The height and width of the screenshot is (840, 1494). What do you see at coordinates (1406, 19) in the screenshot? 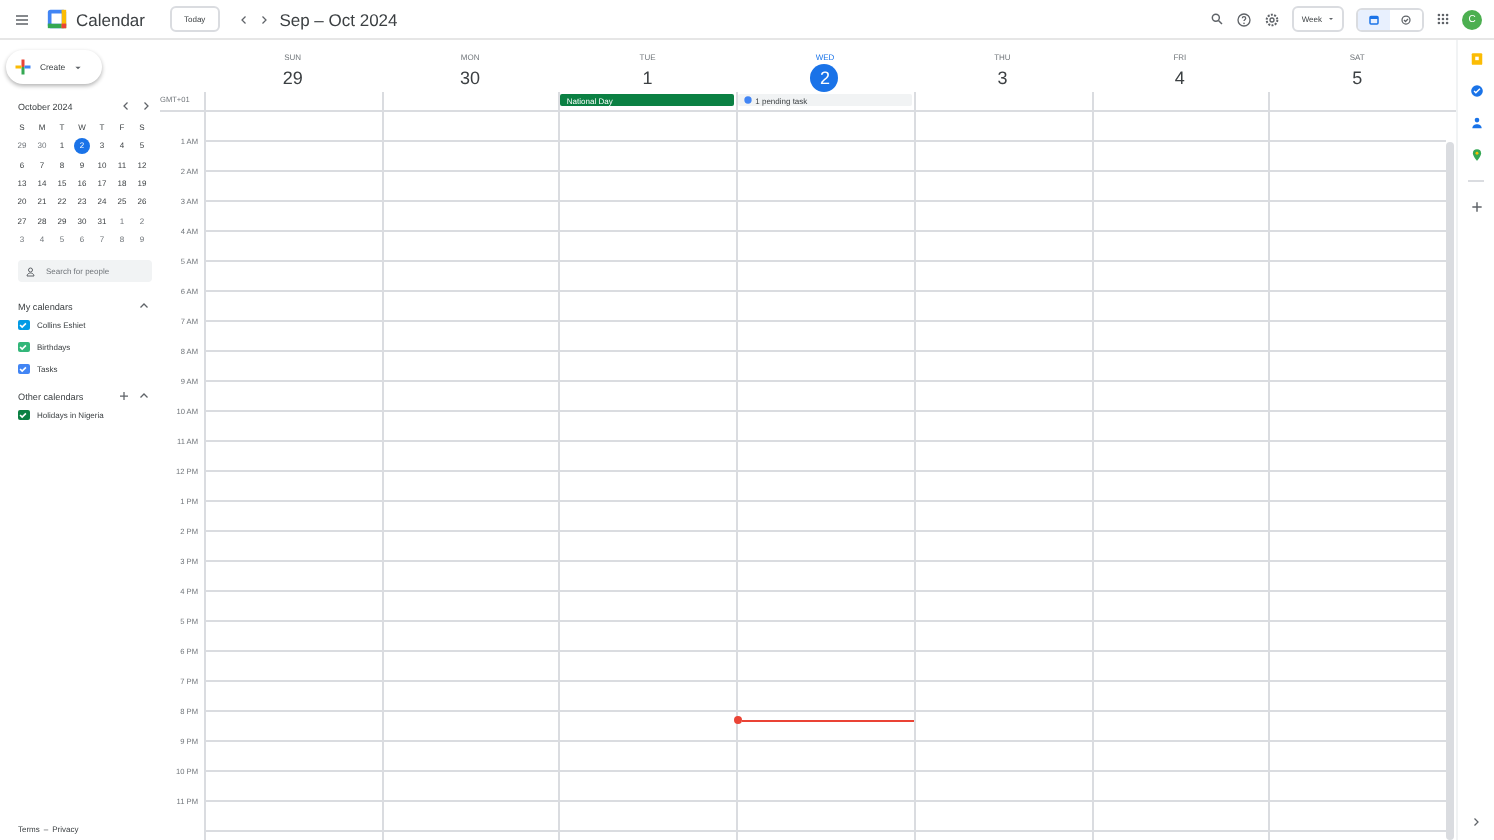
I see `check-circle-icon` at bounding box center [1406, 19].